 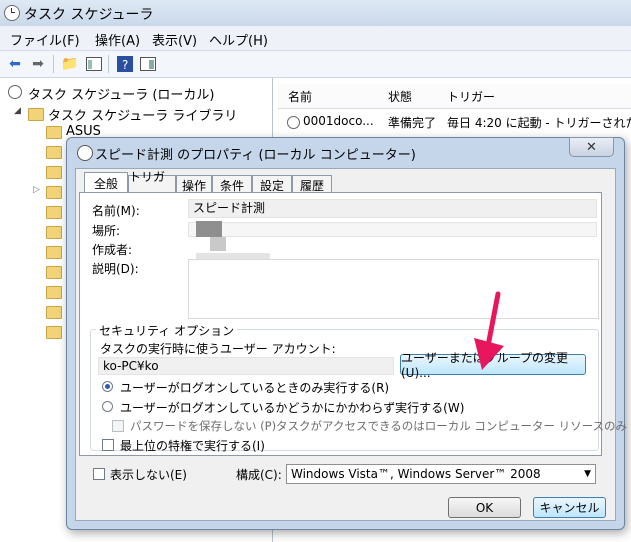 I want to click on menu-bar: ファイル(F) 操作(A) 表示(V) ヘルプ(H), so click(x=315, y=38).